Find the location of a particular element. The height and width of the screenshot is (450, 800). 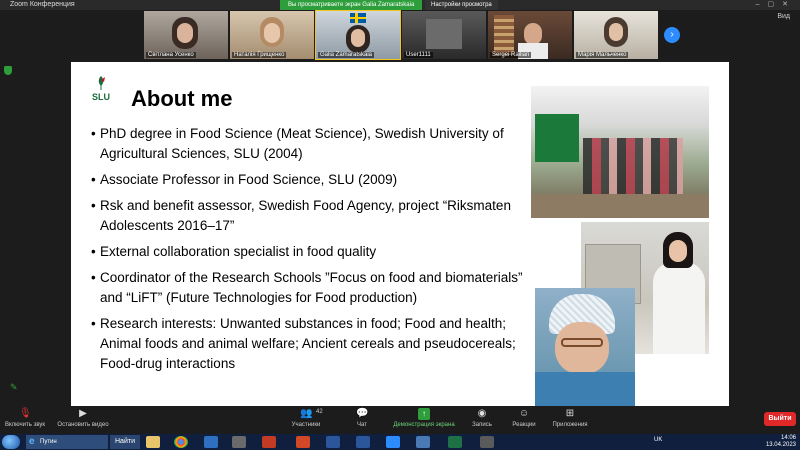

photo-food-festival-tent is located at coordinates (620, 152).